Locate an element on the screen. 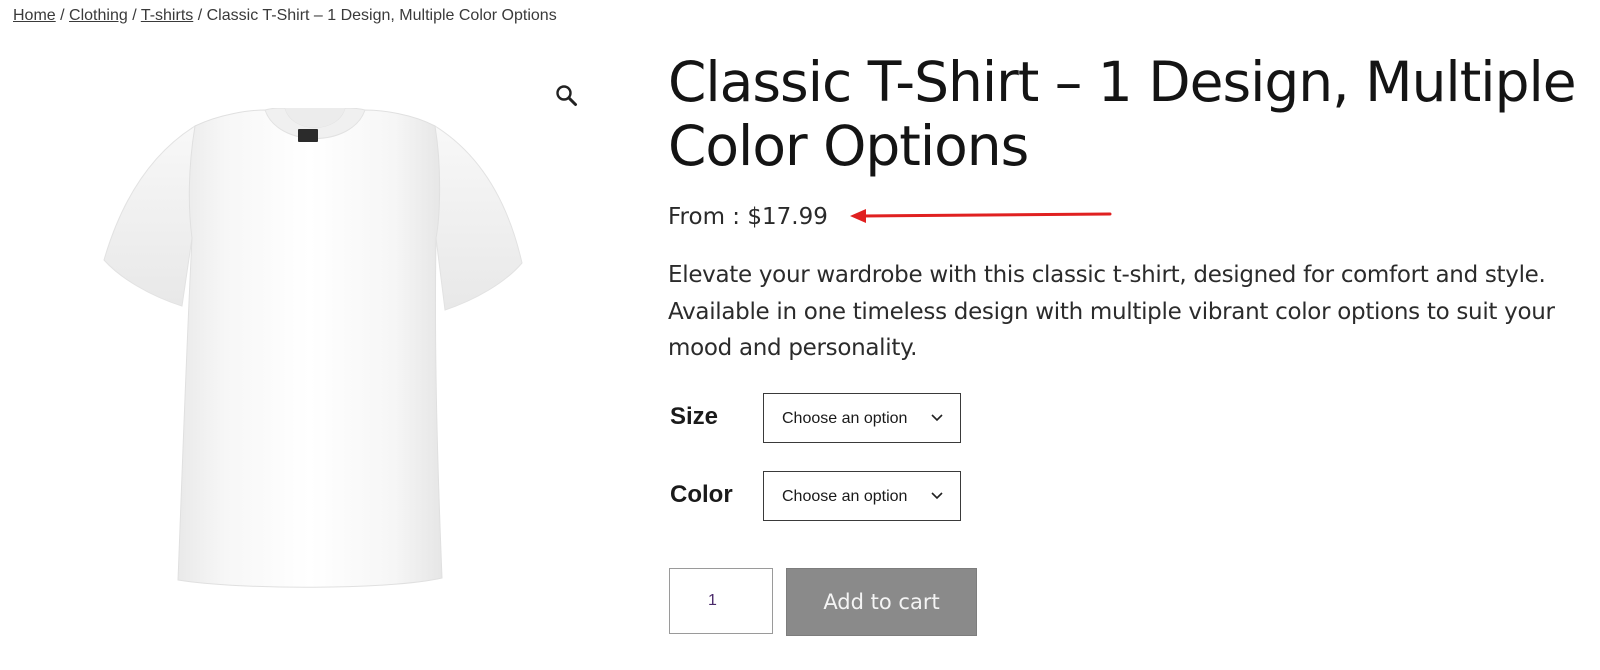 The image size is (1600, 670). color-select: Choose an option is located at coordinates (862, 496).